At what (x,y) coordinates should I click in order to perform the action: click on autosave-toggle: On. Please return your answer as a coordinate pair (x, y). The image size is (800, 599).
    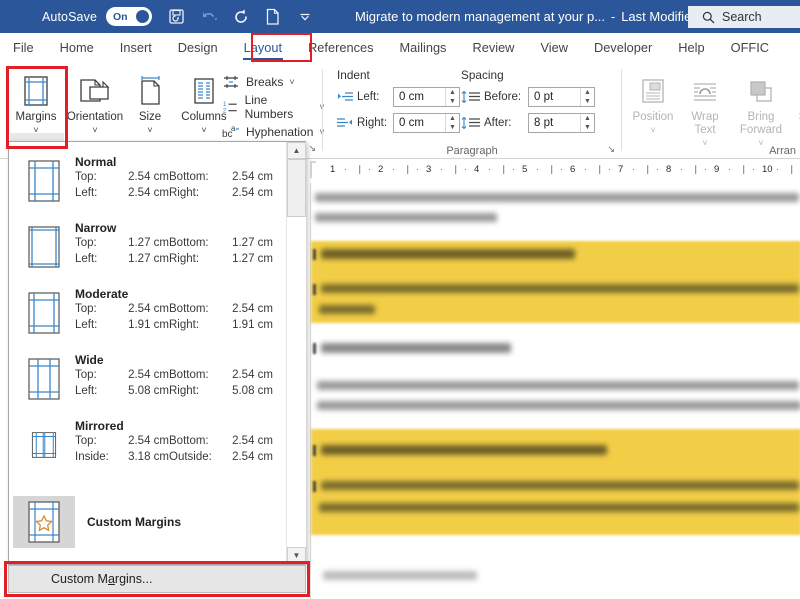
    Looking at the image, I should click on (129, 16).